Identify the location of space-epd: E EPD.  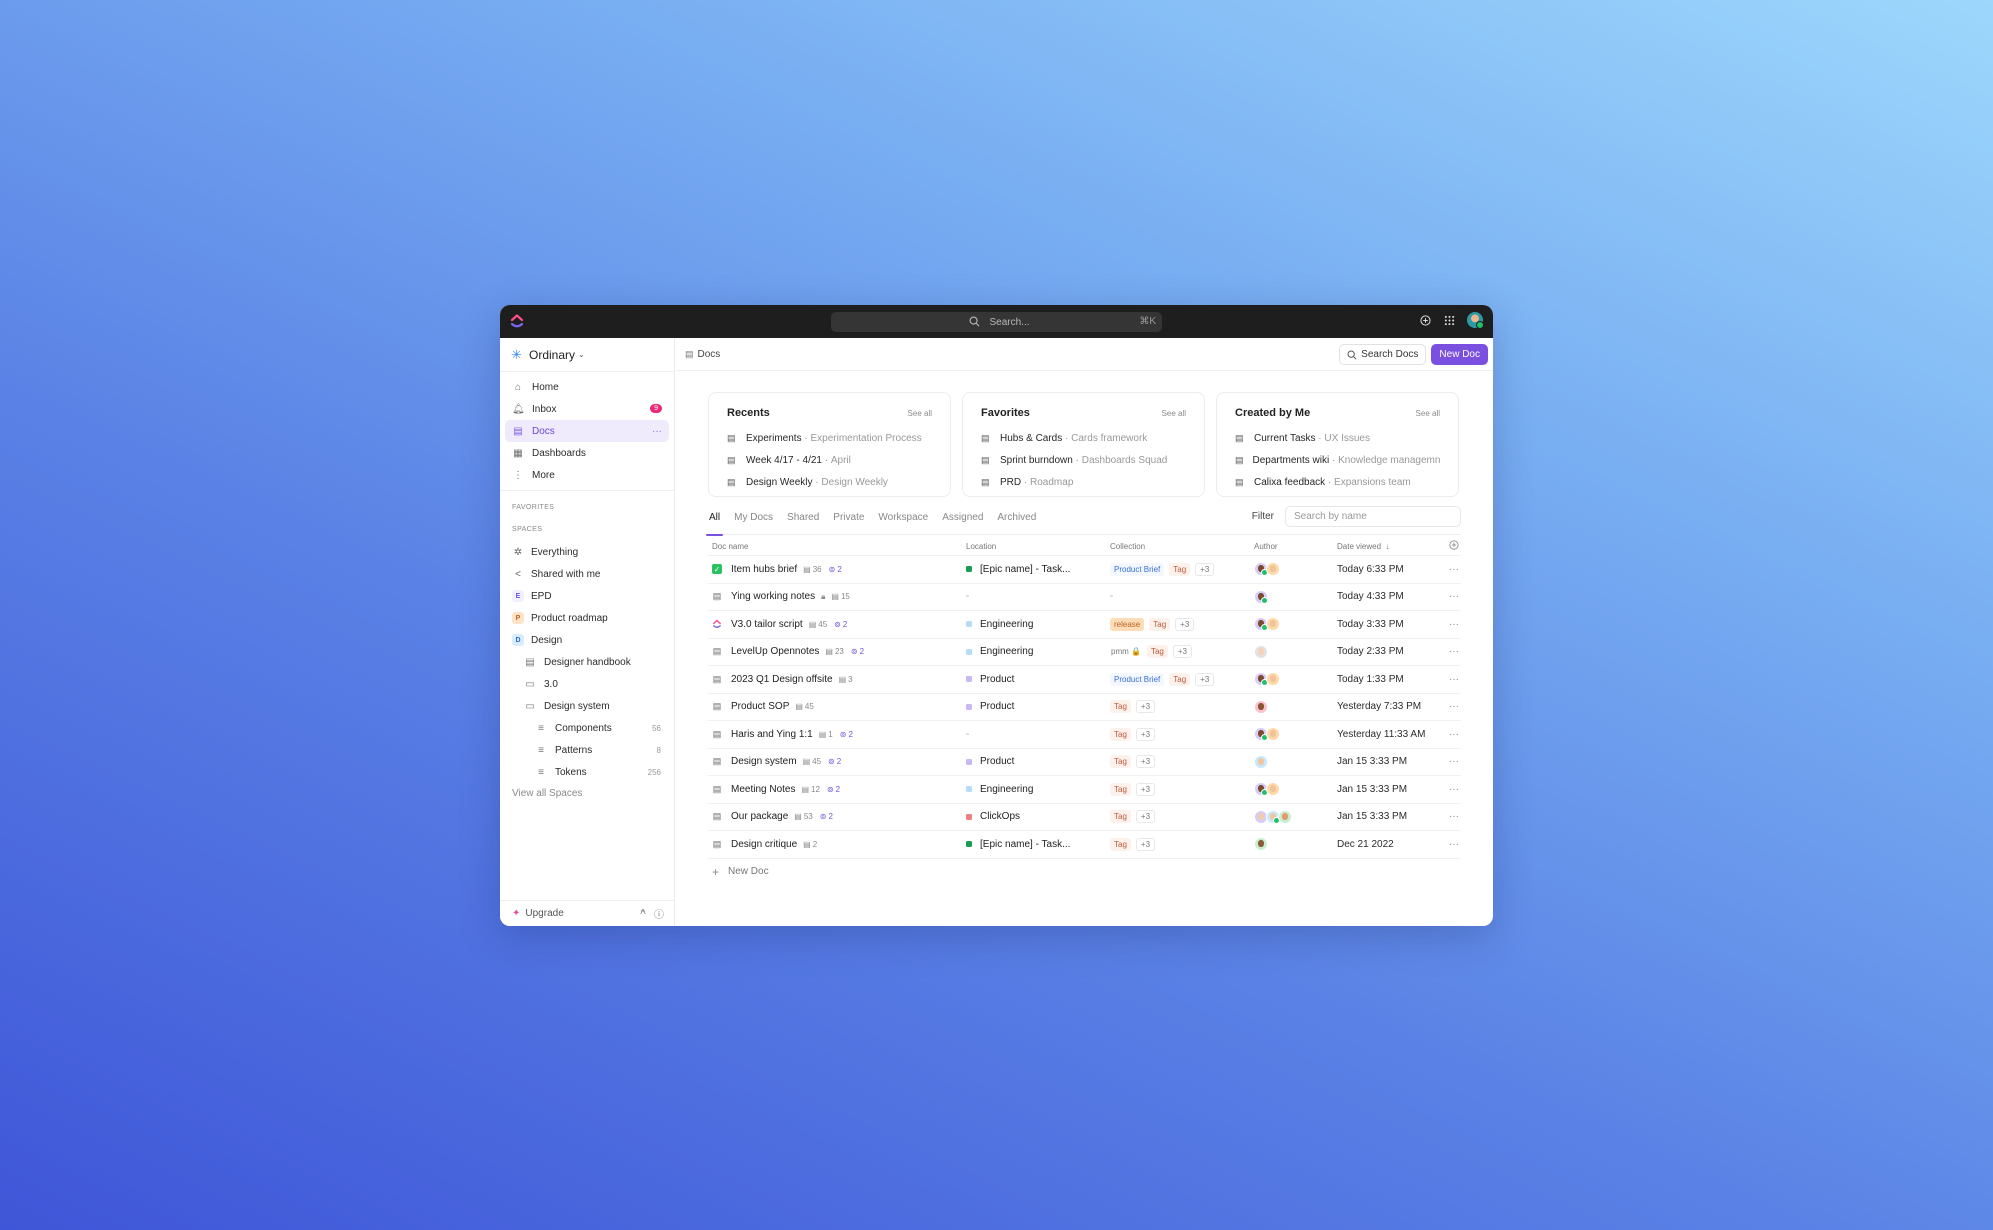
(587, 596).